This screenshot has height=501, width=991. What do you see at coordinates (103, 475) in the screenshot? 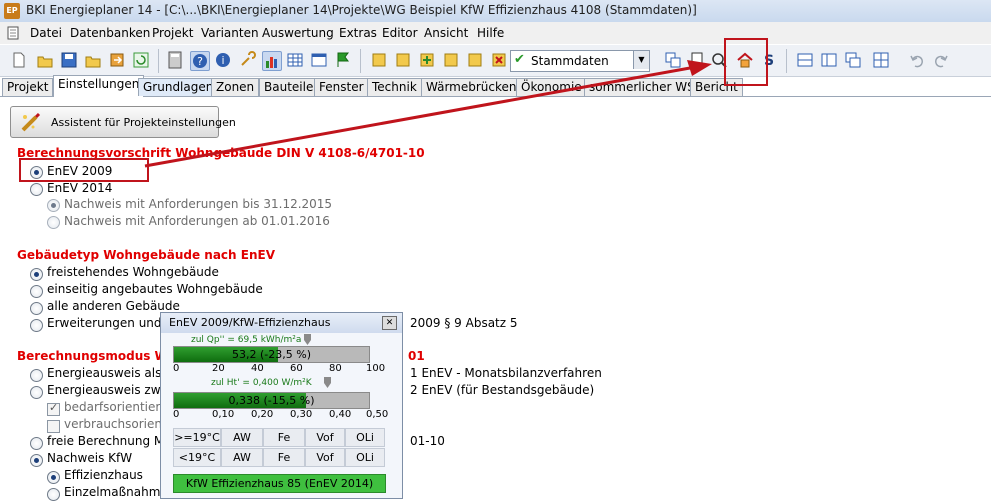
I see `radio-effizienzhaus-label: Effizienzhaus` at bounding box center [103, 475].